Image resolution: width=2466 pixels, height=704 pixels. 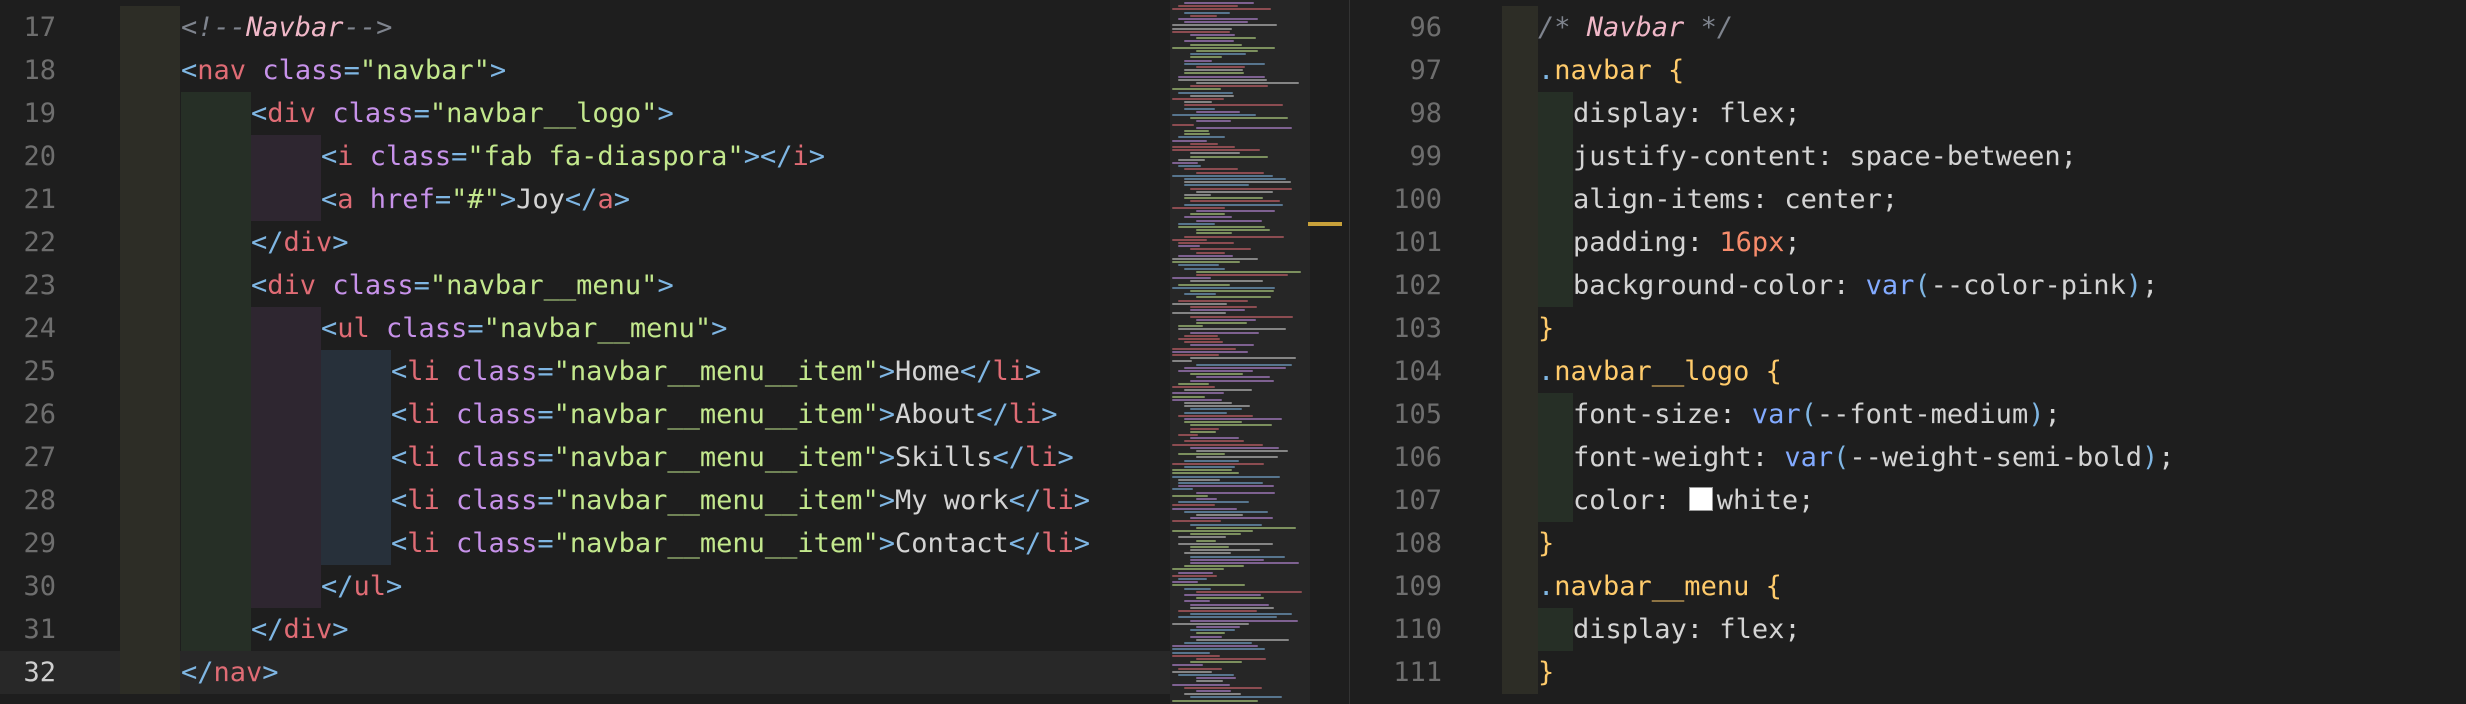 What do you see at coordinates (1396, 156) in the screenshot?
I see `line-number: 99` at bounding box center [1396, 156].